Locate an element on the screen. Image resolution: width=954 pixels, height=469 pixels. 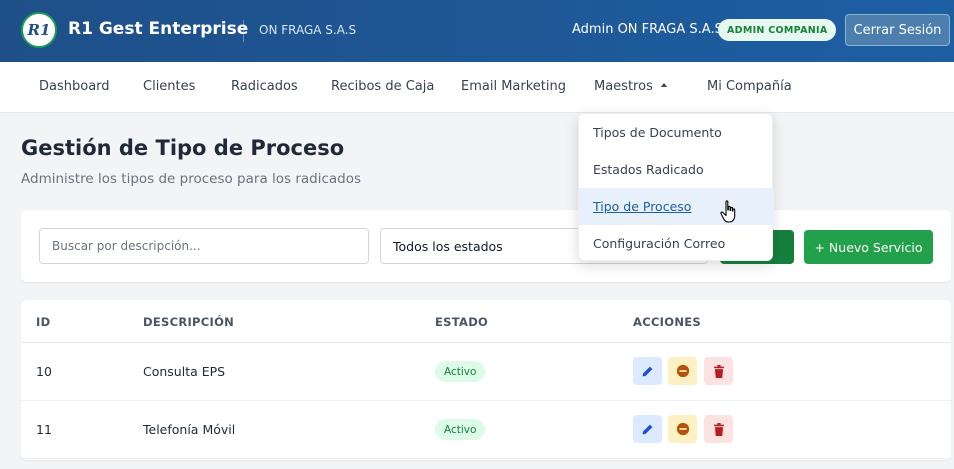
nav-radicados: Radicados is located at coordinates (264, 86).